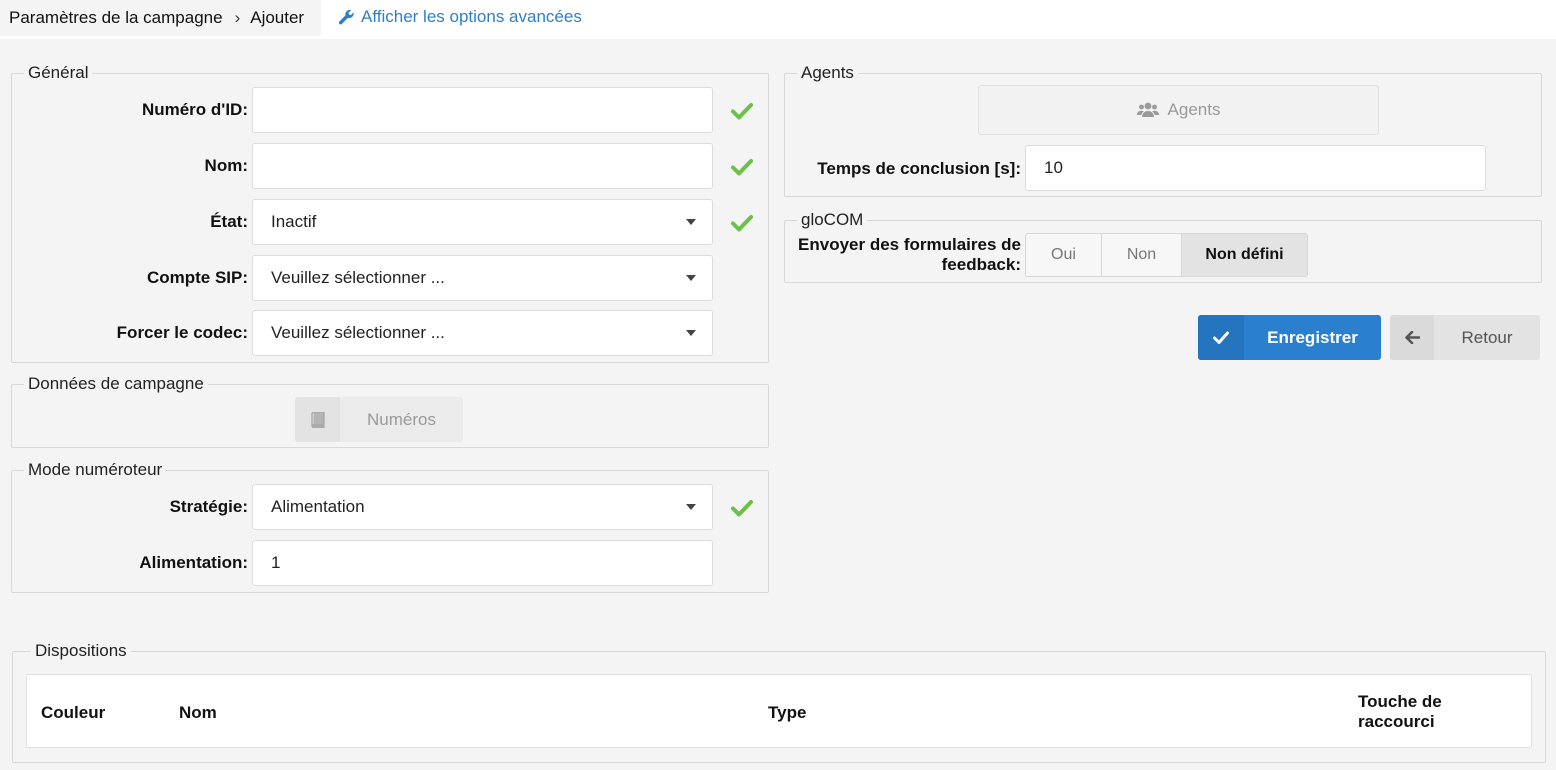 The image size is (1556, 770). Describe the element at coordinates (471, 16) in the screenshot. I see `advanced-options-label: Afficher les options avancées` at that location.